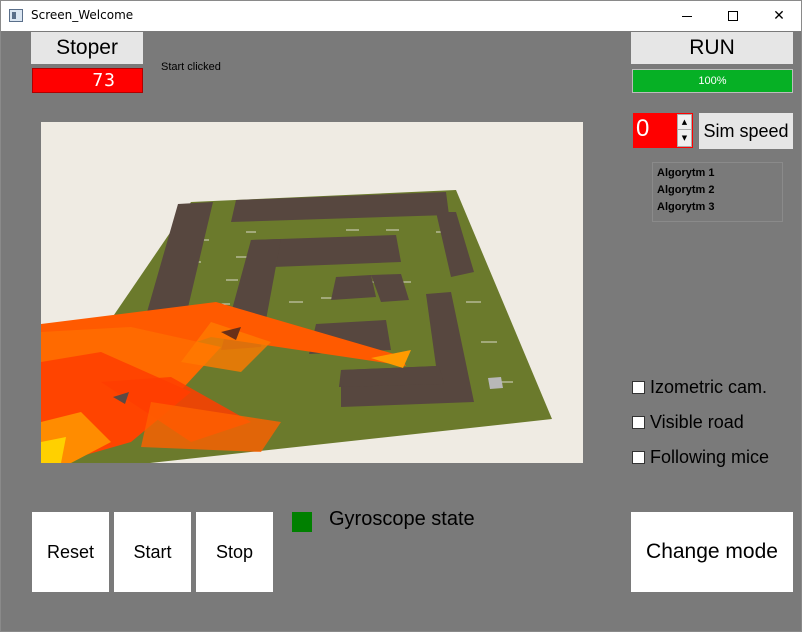 The image size is (802, 632). Describe the element at coordinates (712, 48) in the screenshot. I see `run-button: RUN` at that location.